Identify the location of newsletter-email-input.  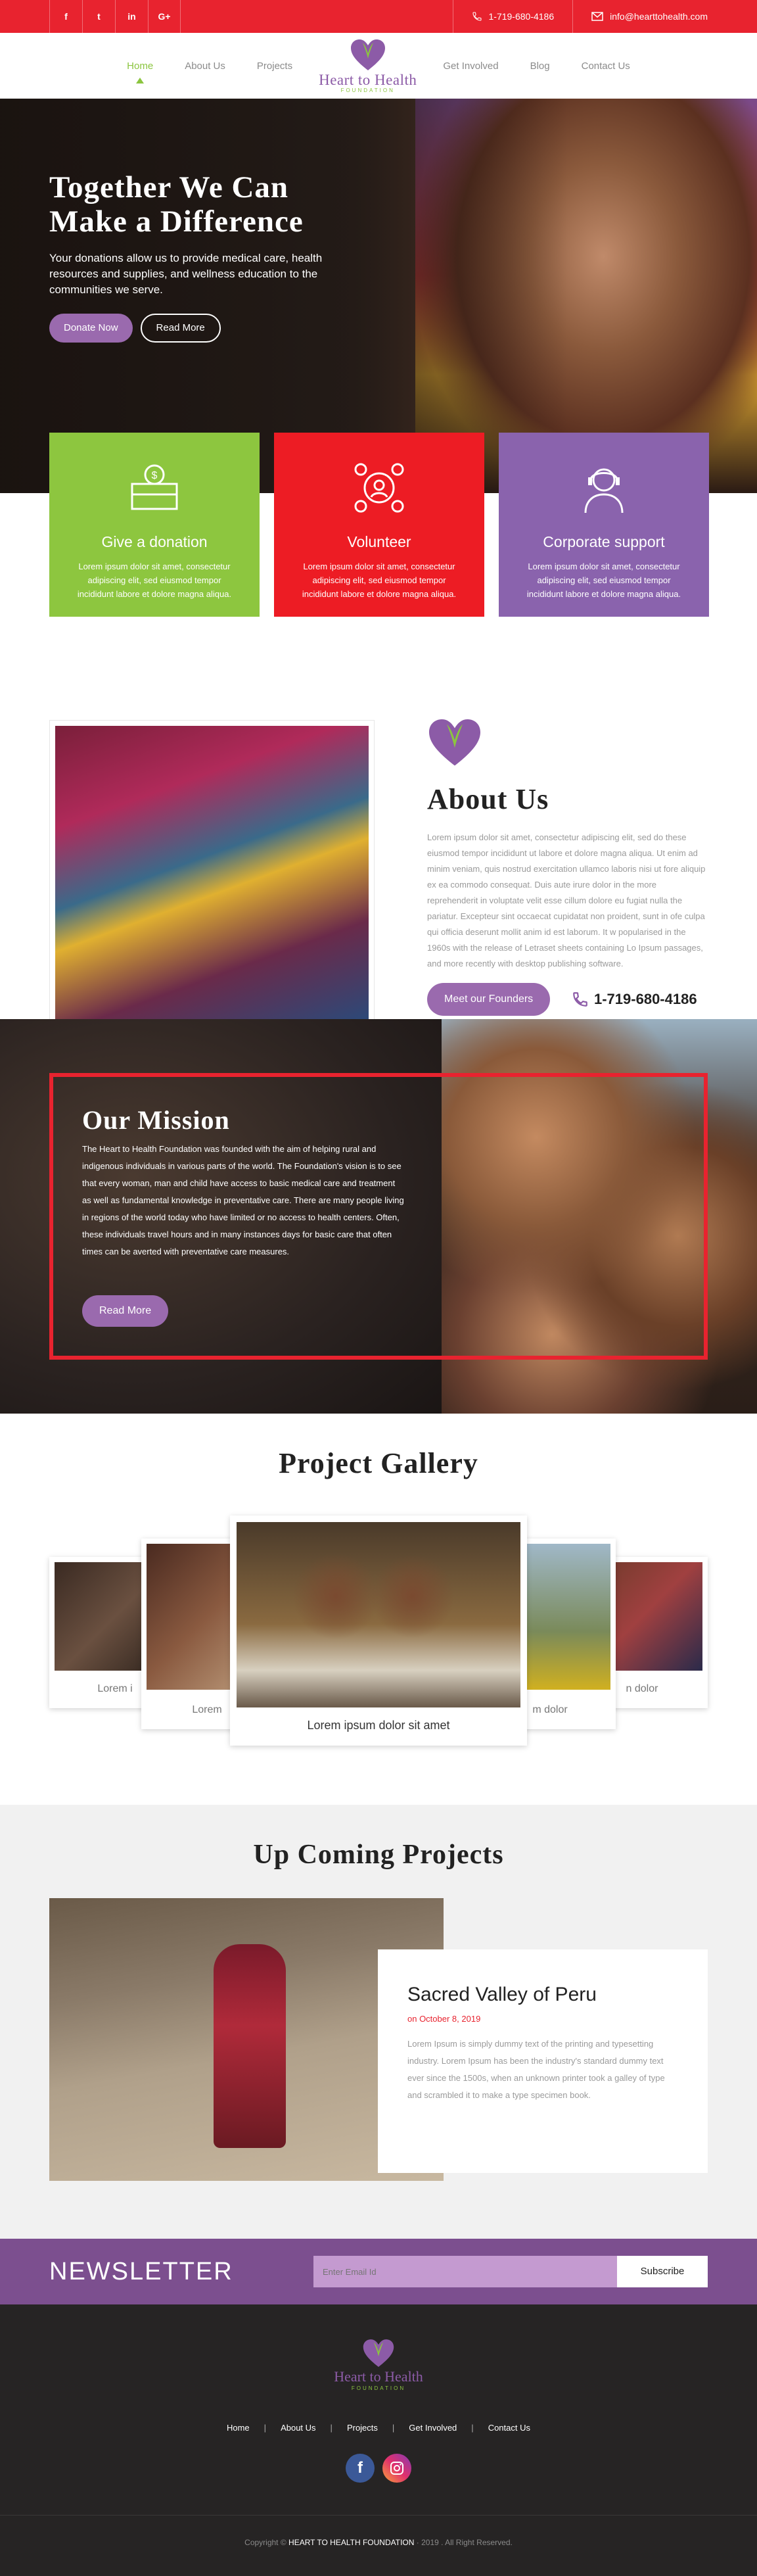
(465, 2271).